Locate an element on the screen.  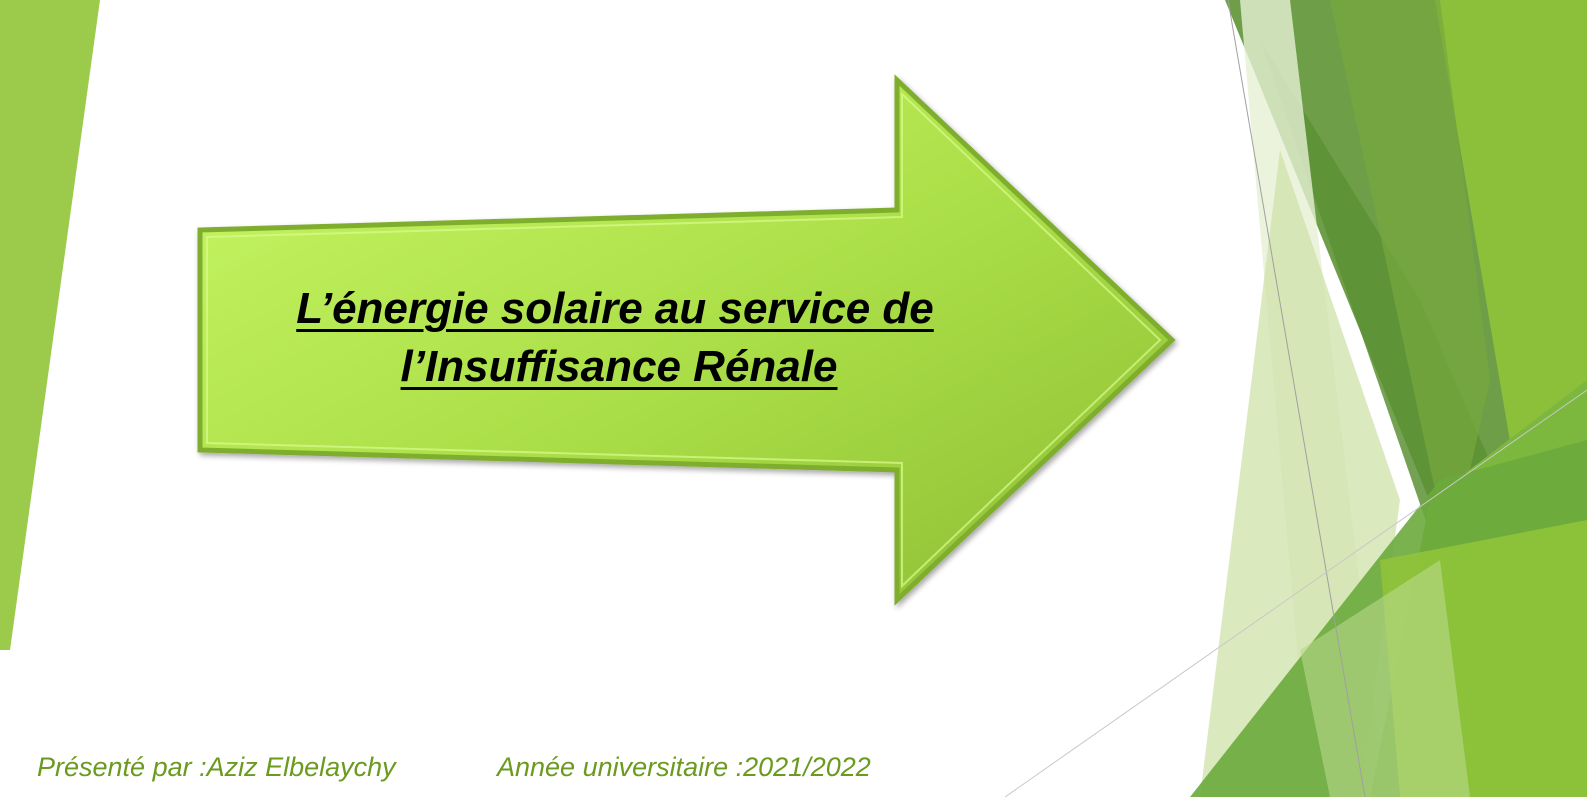
academic-year: Année universitaire :2021/2022 is located at coordinates (684, 767).